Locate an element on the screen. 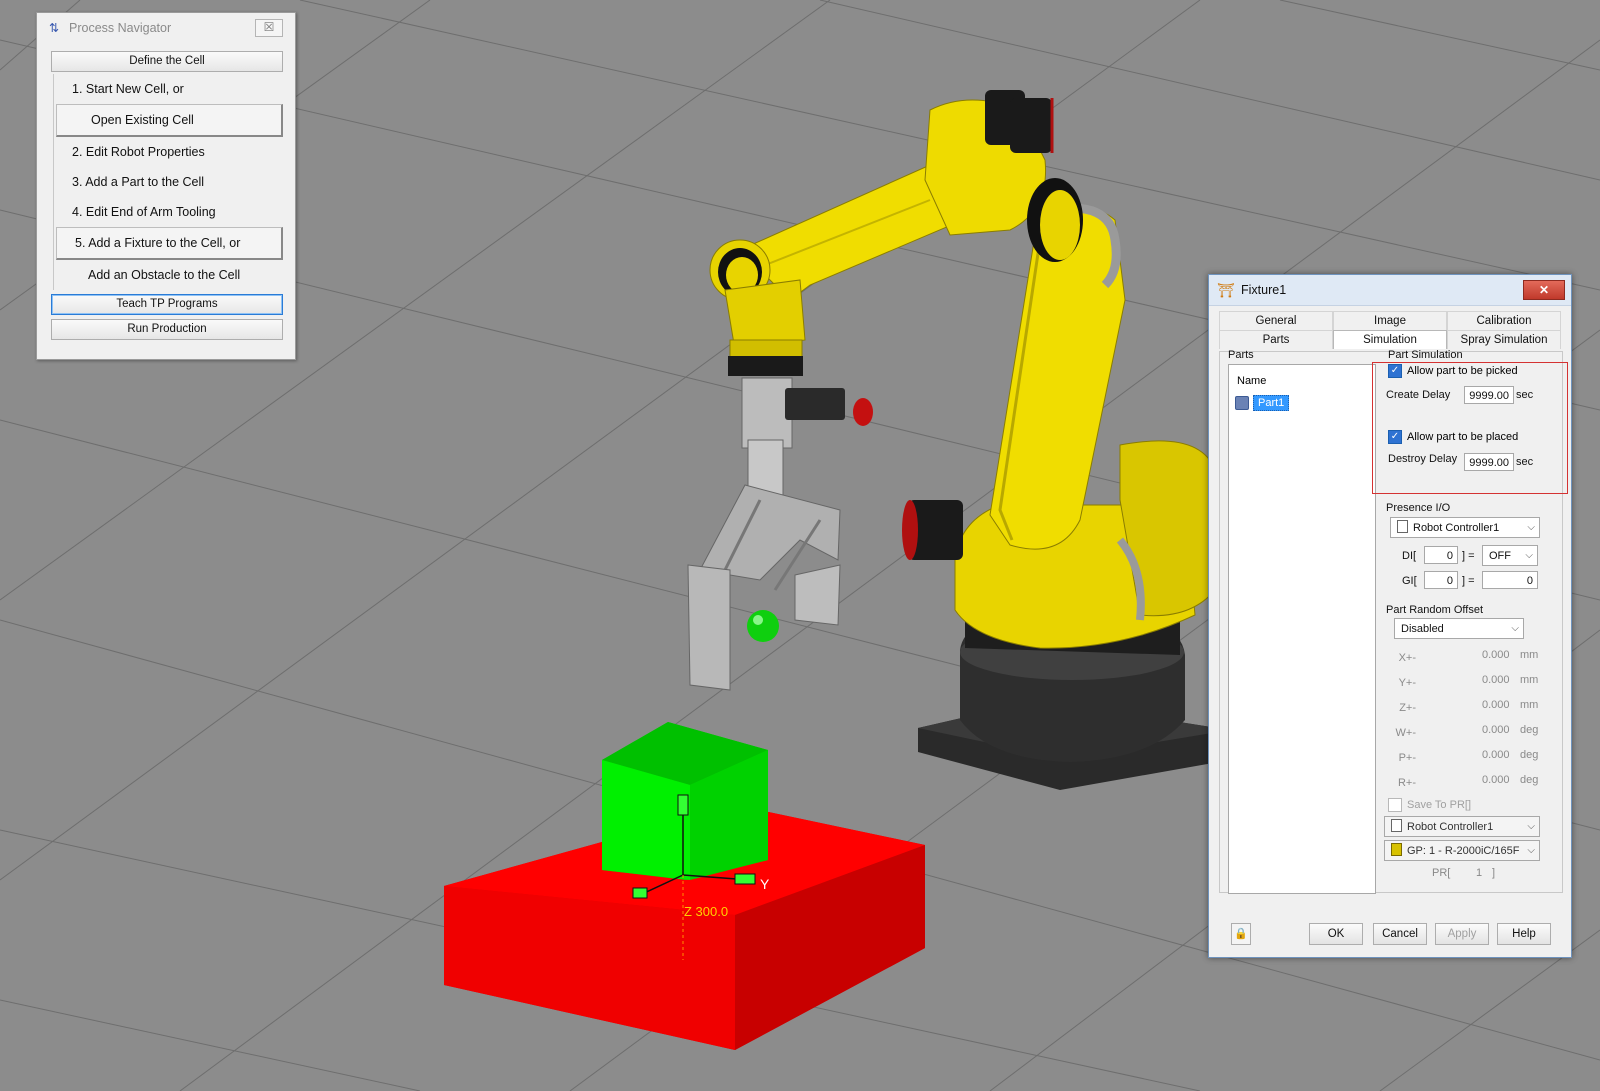 Image resolution: width=1600 pixels, height=1091 pixels. pr-close: ] is located at coordinates (1494, 873).